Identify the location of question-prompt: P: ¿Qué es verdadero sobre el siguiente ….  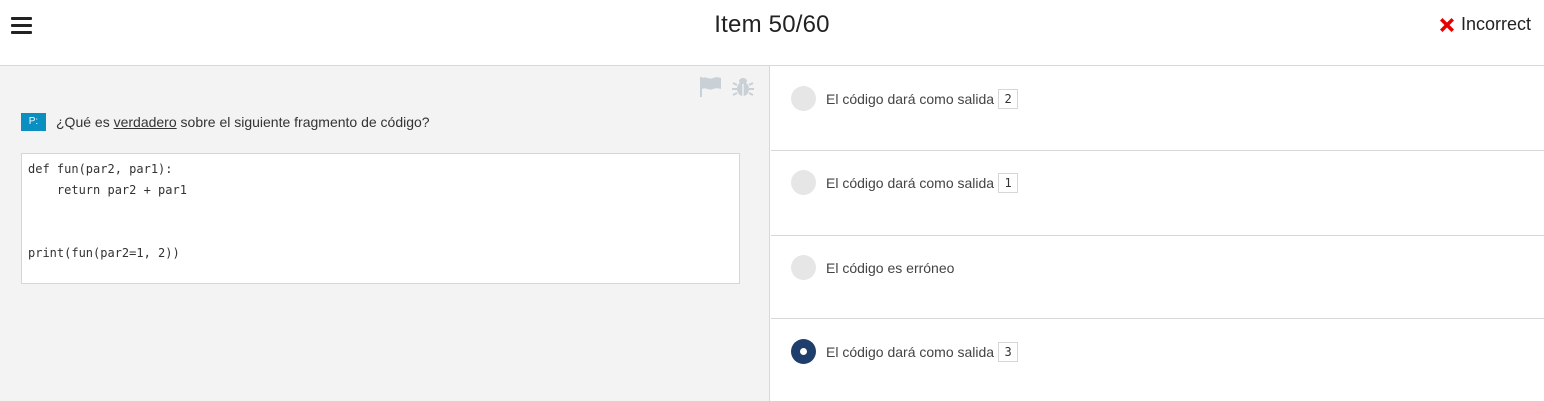
(225, 122).